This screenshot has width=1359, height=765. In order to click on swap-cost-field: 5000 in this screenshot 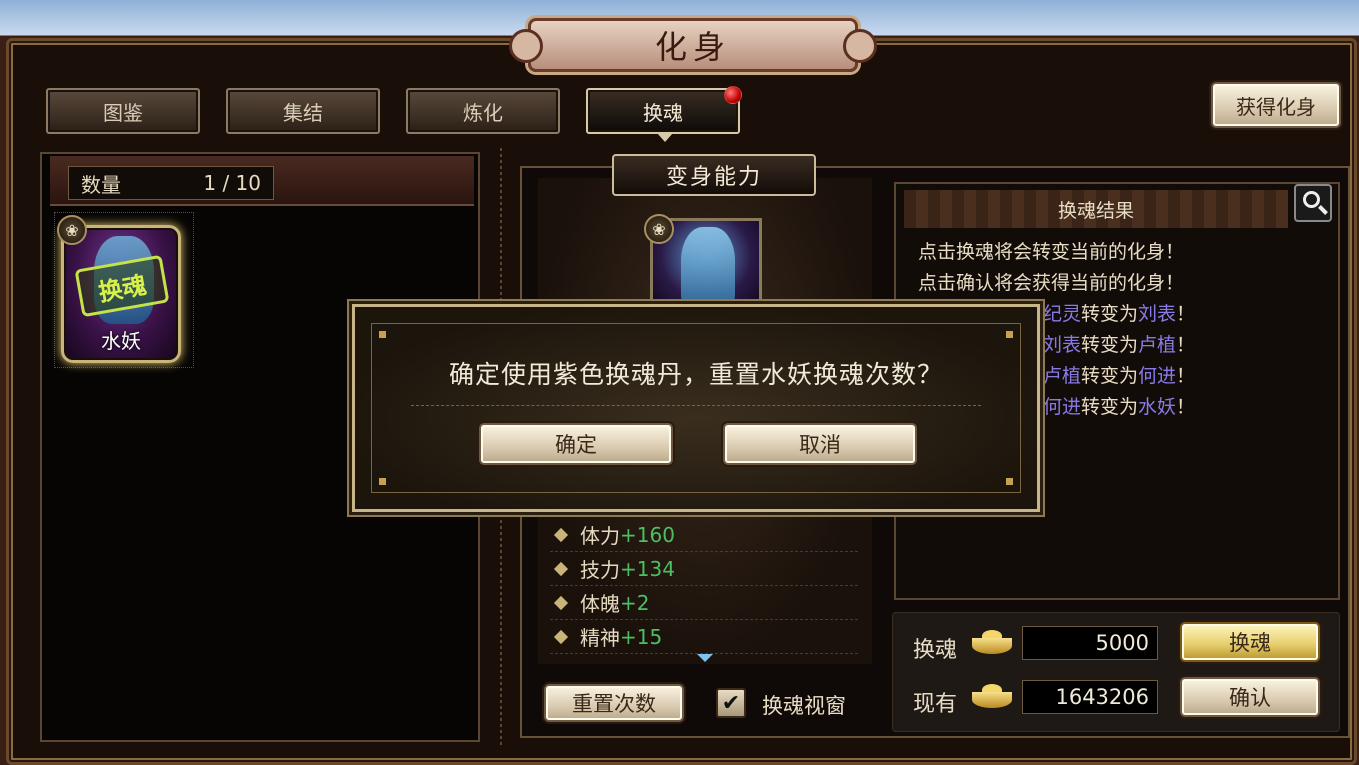, I will do `click(1090, 643)`.